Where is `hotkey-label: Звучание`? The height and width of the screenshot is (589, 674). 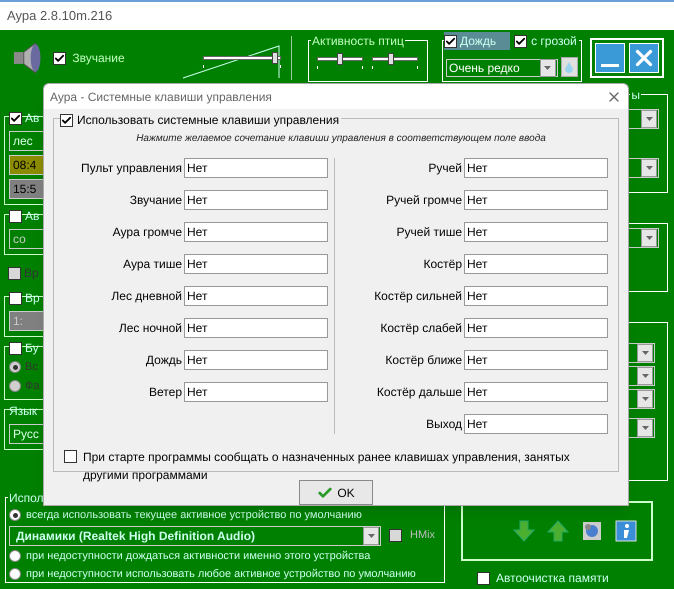 hotkey-label: Звучание is located at coordinates (156, 200).